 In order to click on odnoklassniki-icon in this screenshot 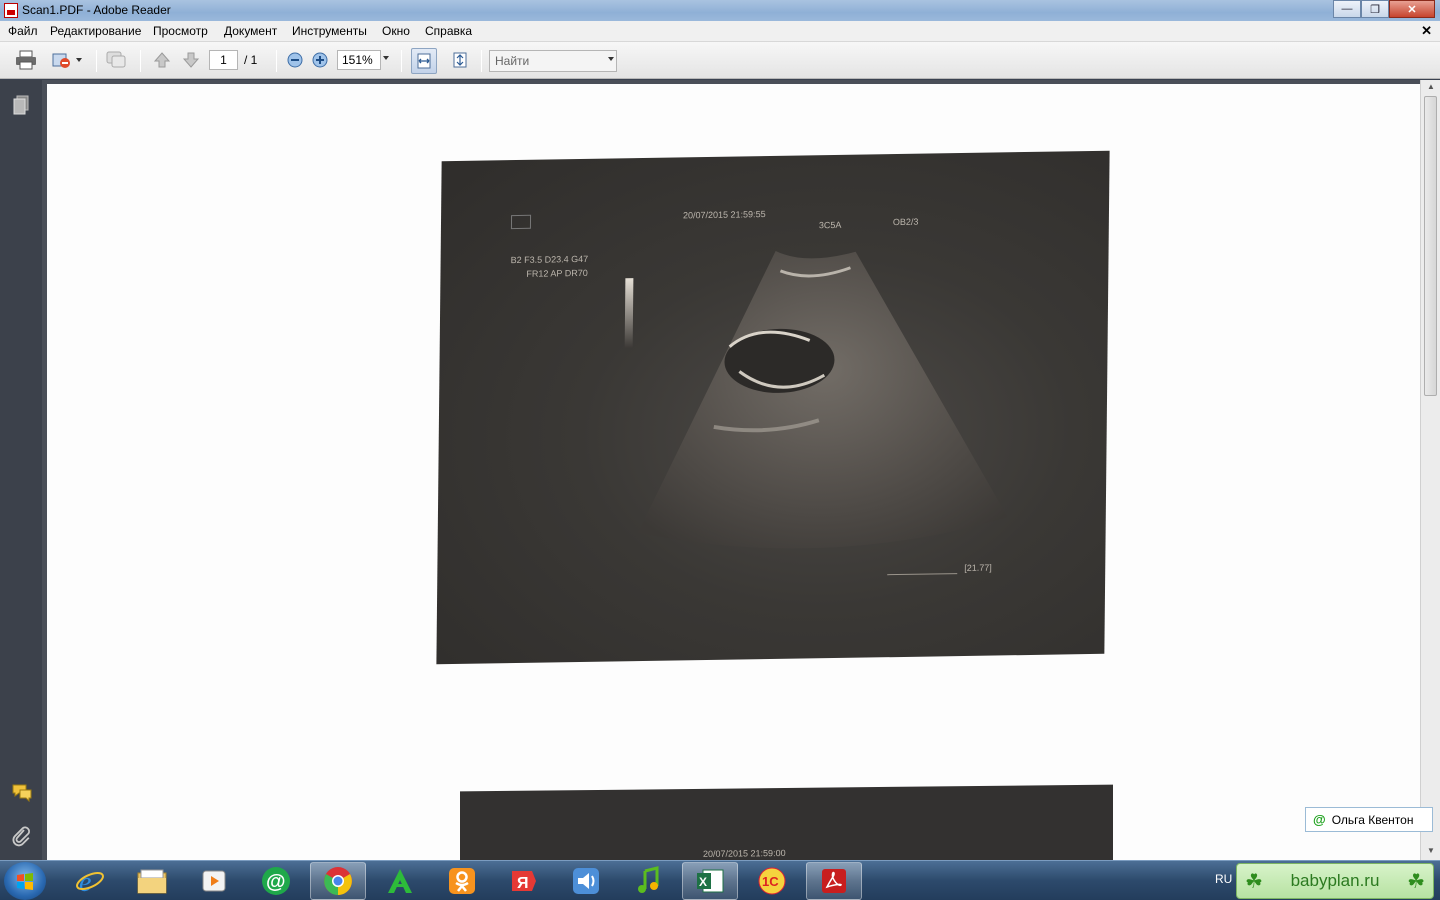, I will do `click(462, 881)`.